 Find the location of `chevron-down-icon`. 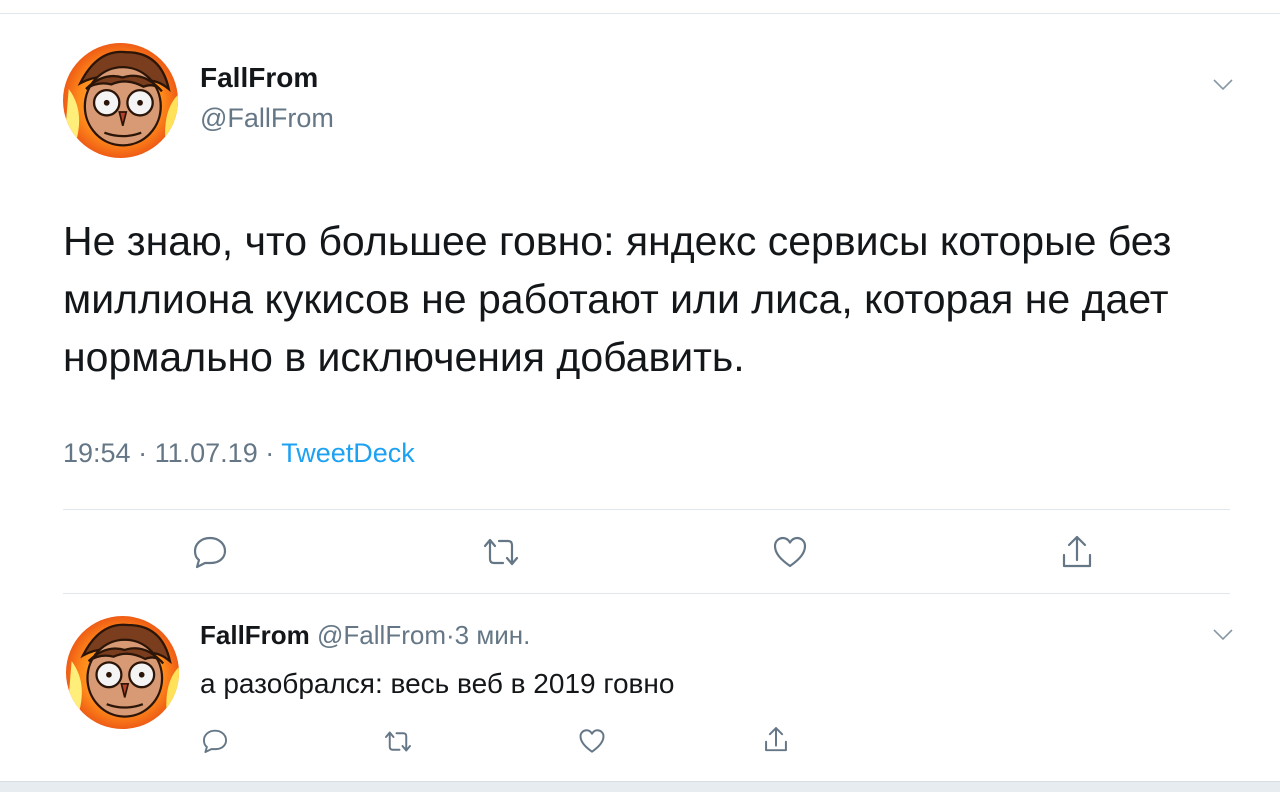

chevron-down-icon is located at coordinates (1223, 85).